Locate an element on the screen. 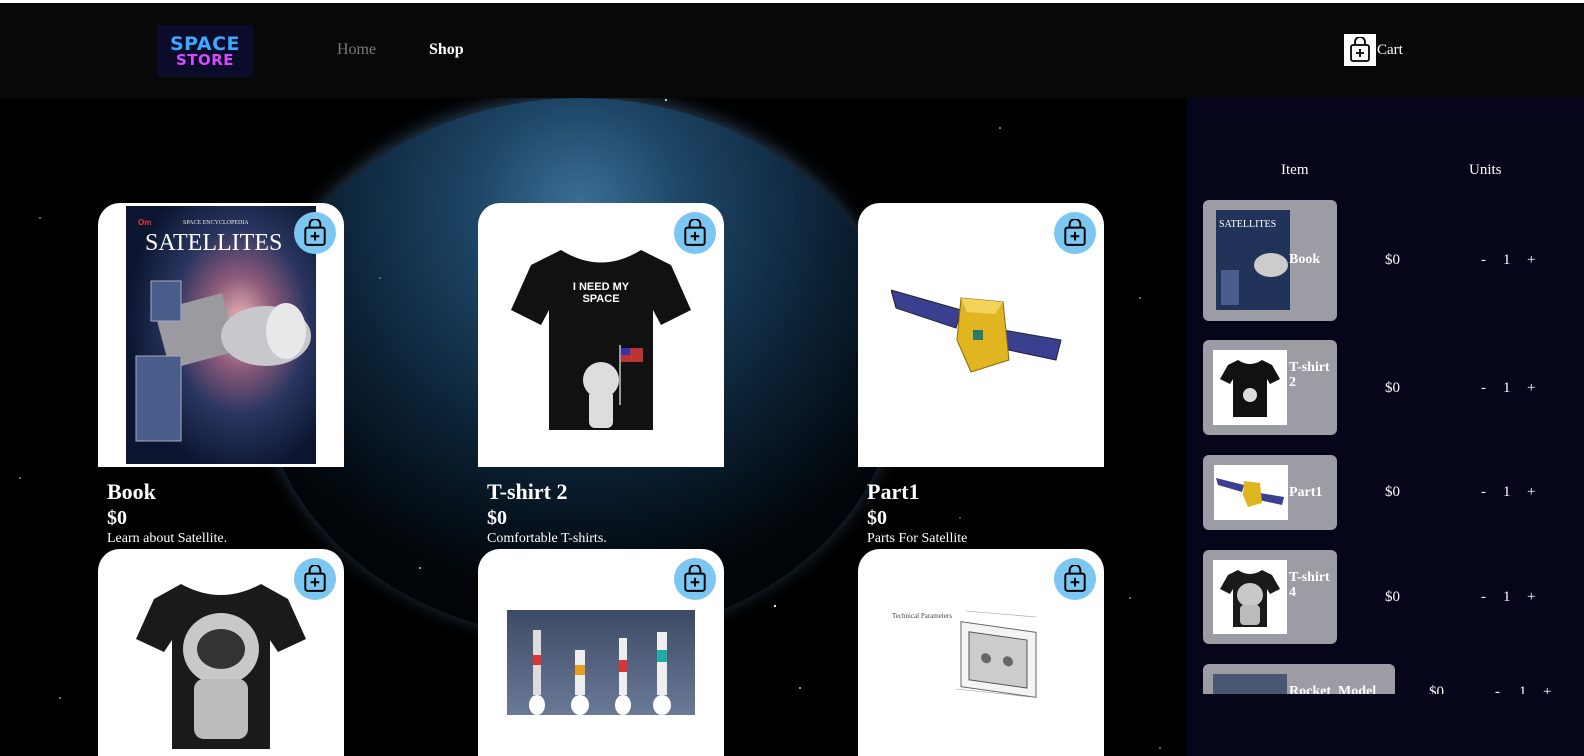  cart-item-header: Item is located at coordinates (1295, 170).